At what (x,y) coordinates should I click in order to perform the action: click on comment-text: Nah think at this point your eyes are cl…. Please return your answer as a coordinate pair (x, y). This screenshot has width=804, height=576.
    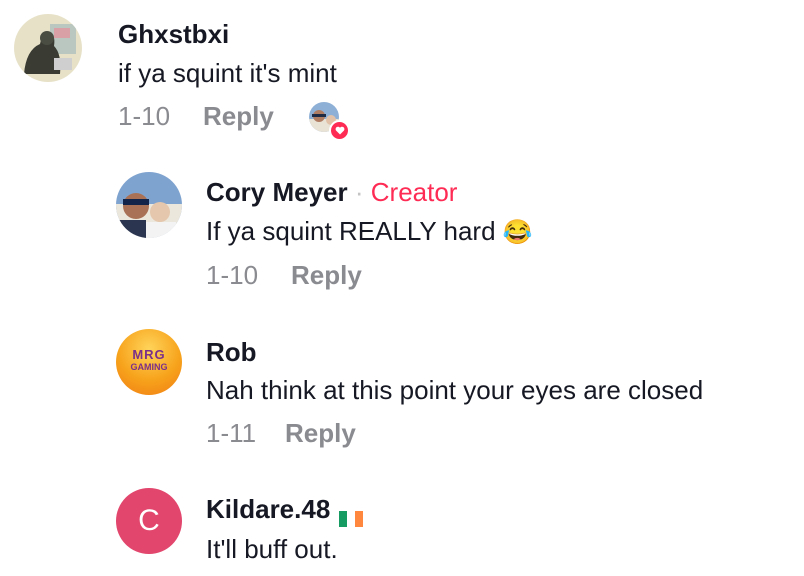
    Looking at the image, I should click on (455, 390).